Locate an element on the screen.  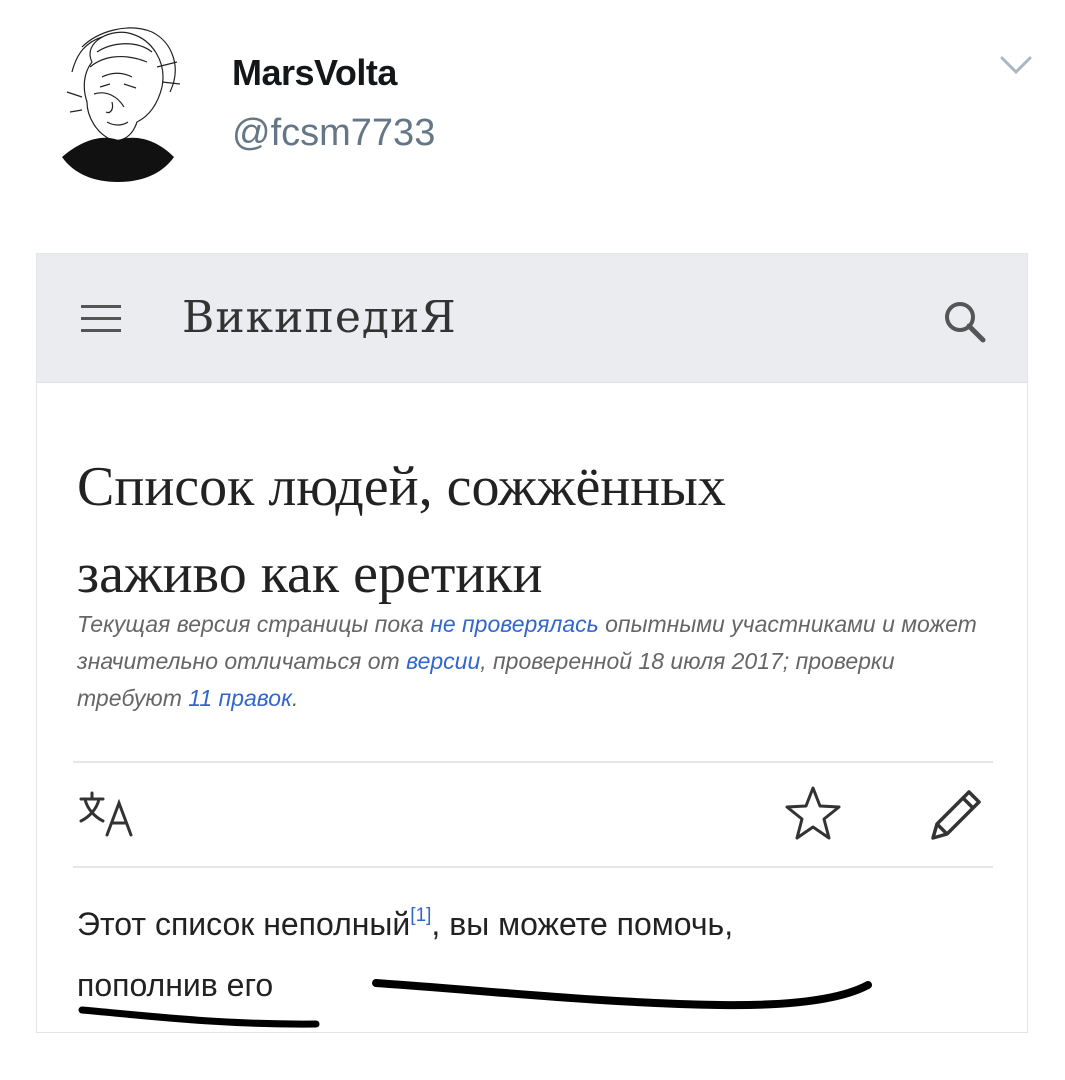
reference-link: [1] is located at coordinates (420, 915).